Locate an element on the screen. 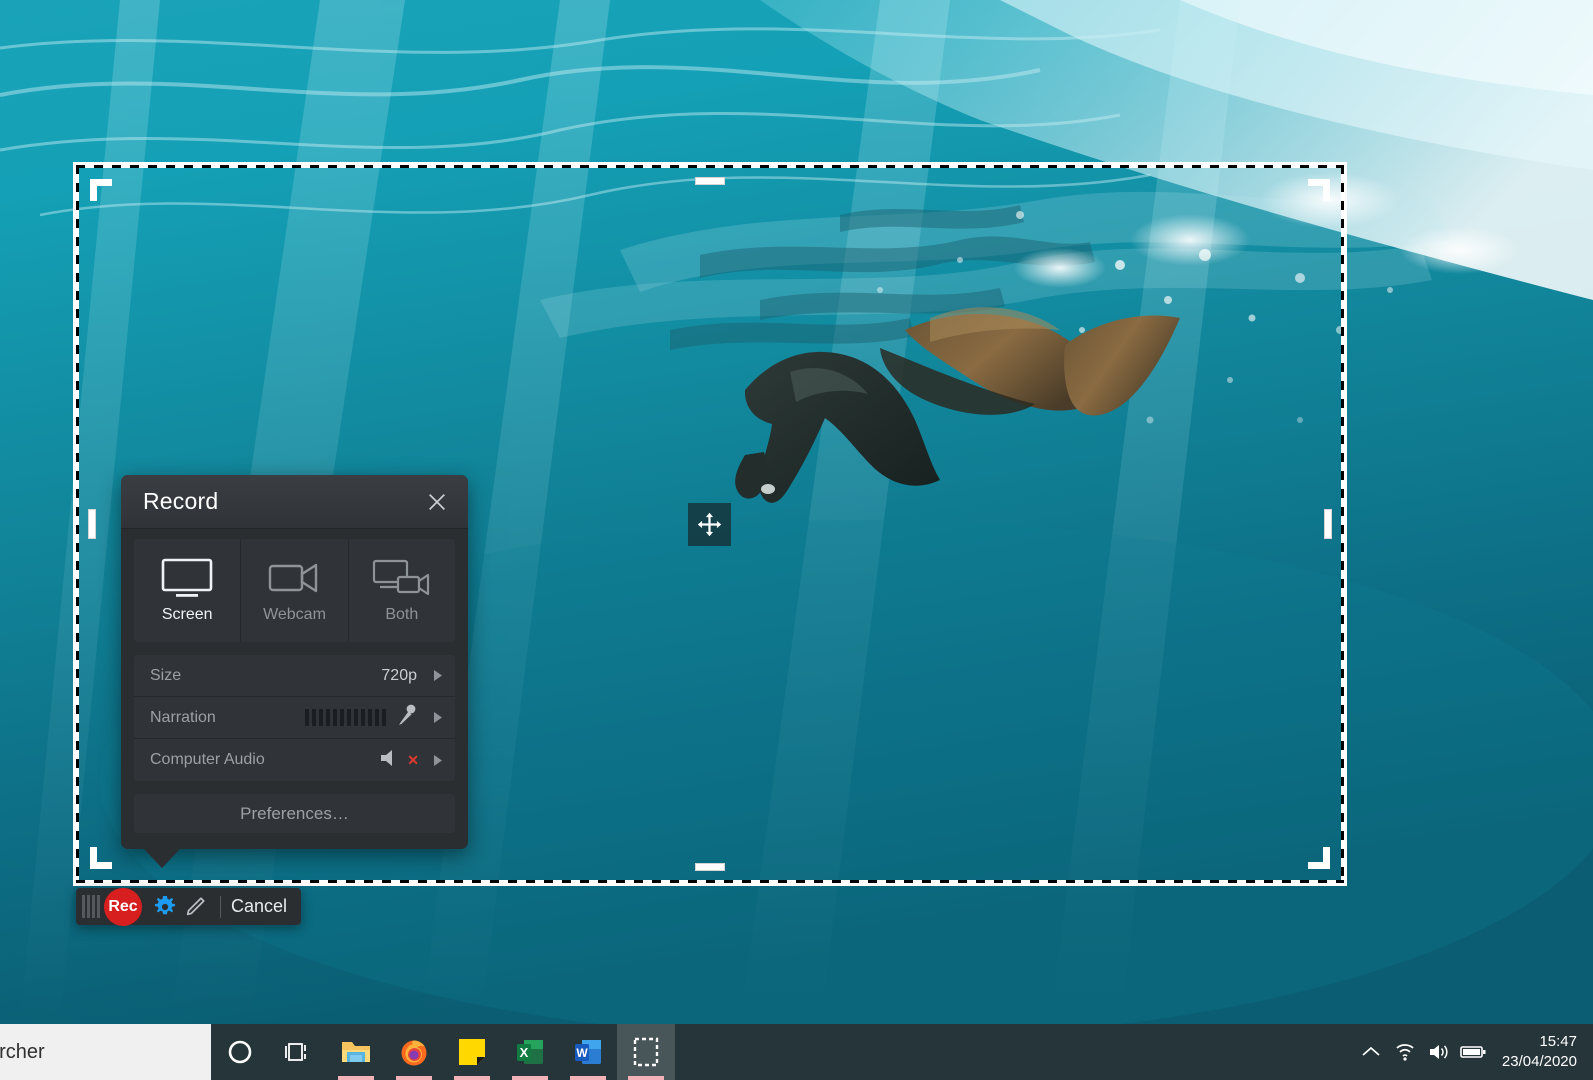 This screenshot has width=1593, height=1080. dialog-pointer-tail is located at coordinates (162, 858).